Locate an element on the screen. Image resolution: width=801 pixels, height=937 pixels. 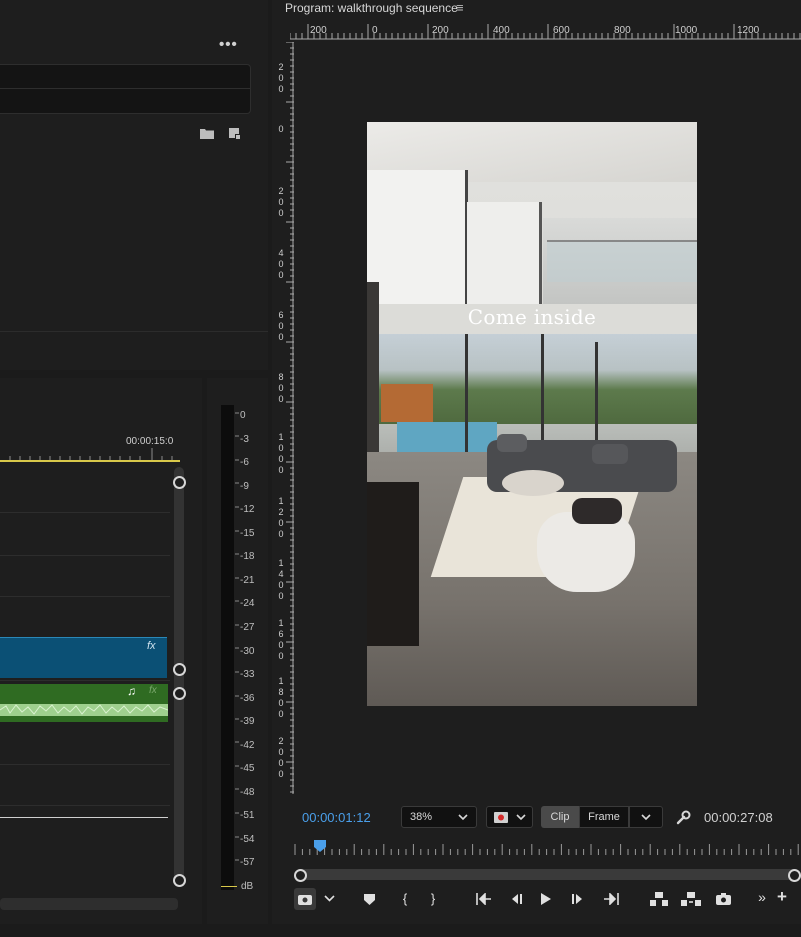
new-item-icon is located at coordinates (235, 134).